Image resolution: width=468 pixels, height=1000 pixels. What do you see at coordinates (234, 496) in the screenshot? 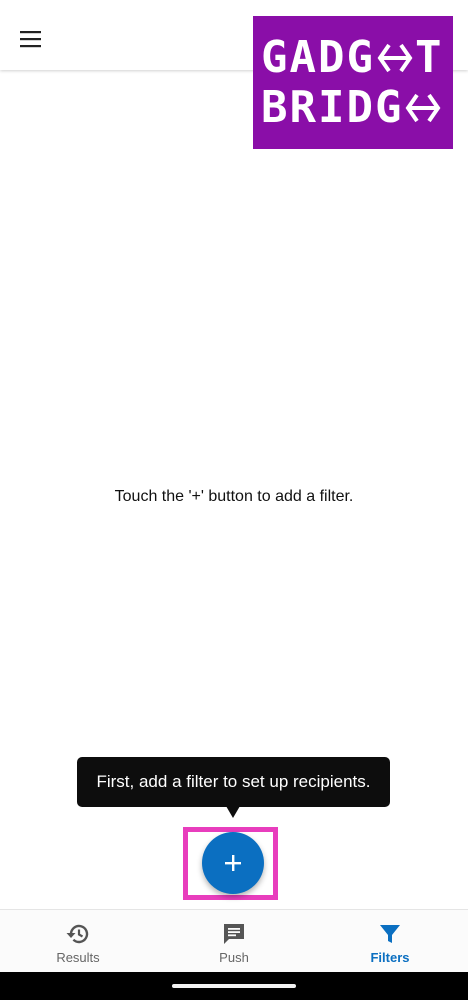
I see `empty-state-message: Touch the '+' button to add a filter.` at bounding box center [234, 496].